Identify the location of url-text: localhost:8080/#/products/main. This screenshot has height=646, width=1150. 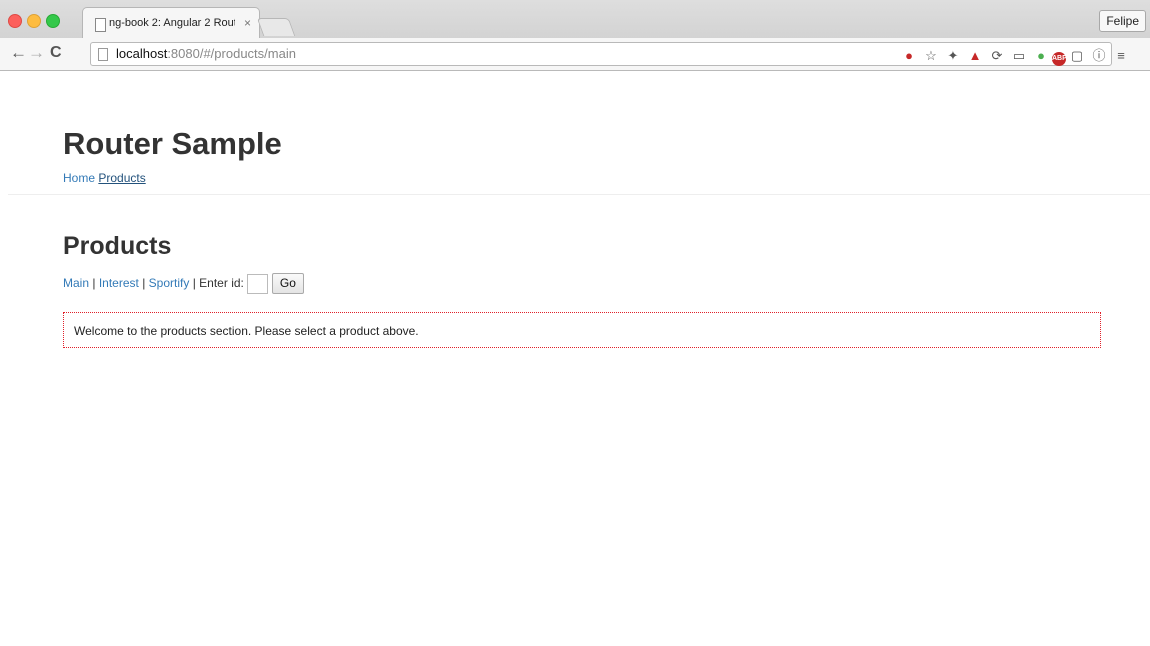
(206, 53).